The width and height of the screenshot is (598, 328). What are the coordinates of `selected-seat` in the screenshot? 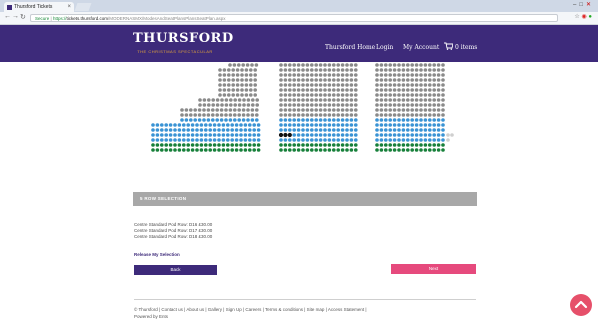 It's located at (281, 135).